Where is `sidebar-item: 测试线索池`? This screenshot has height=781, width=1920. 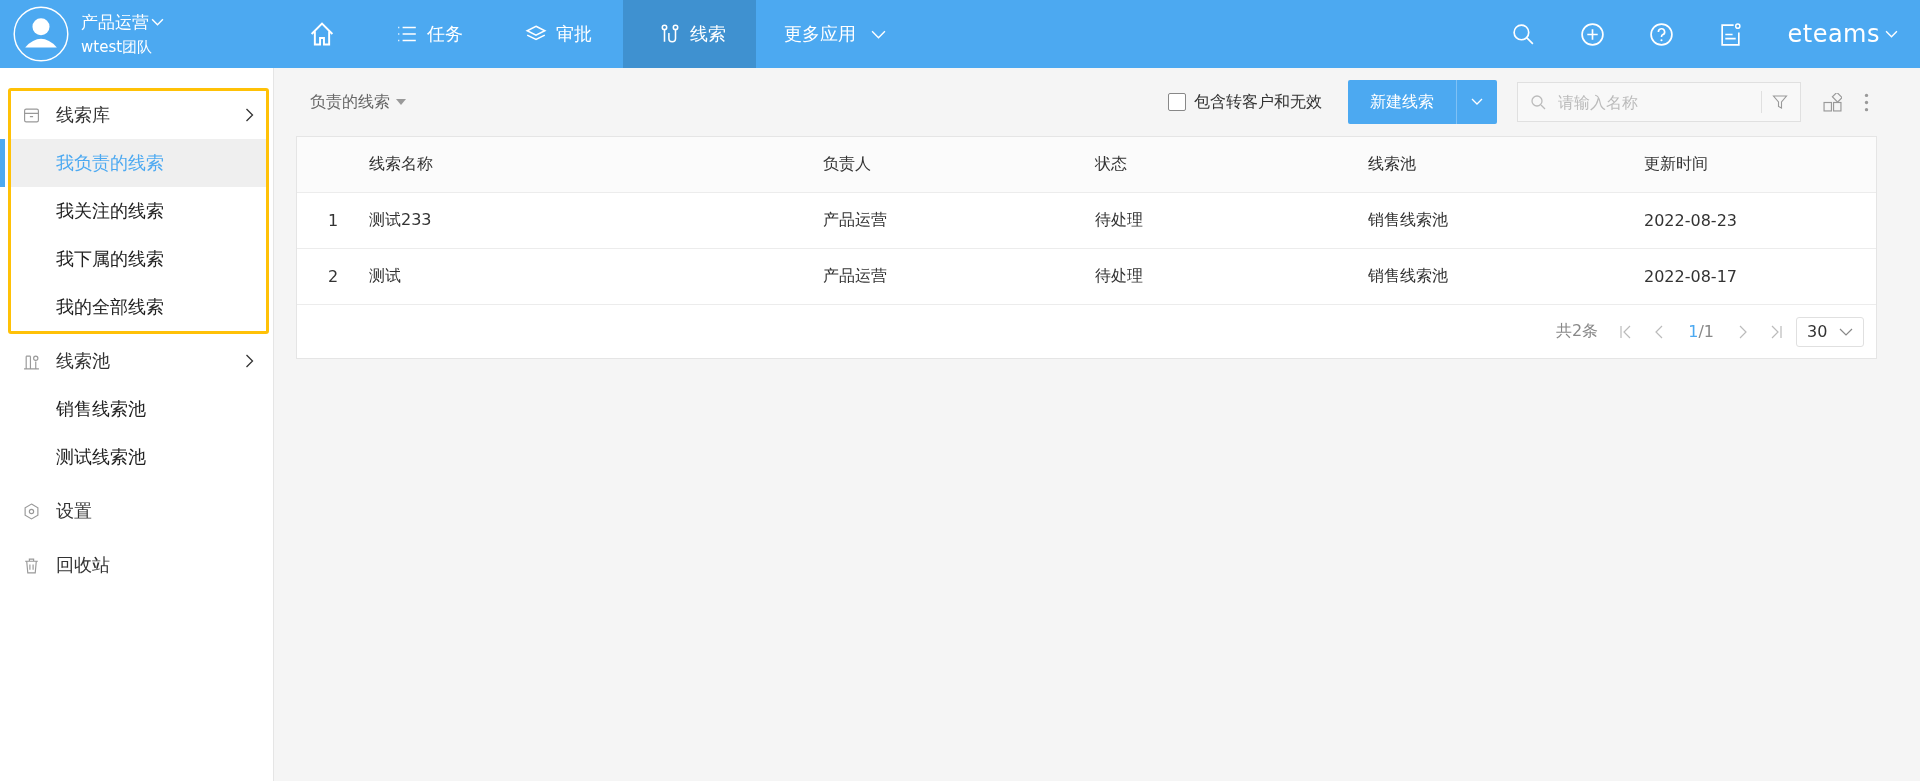 sidebar-item: 测试线索池 is located at coordinates (138, 457).